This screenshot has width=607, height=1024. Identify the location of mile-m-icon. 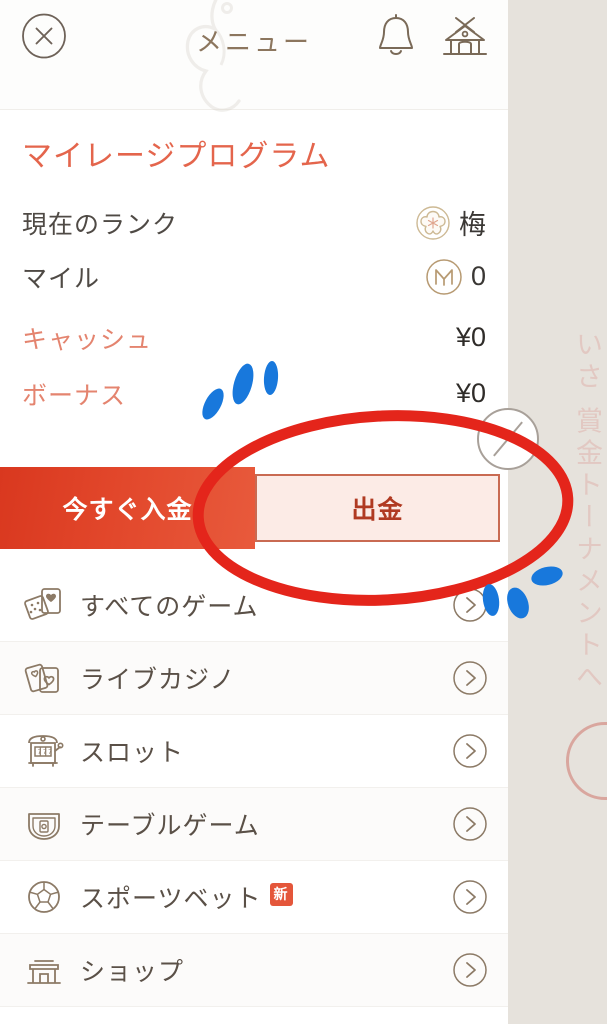
(444, 276).